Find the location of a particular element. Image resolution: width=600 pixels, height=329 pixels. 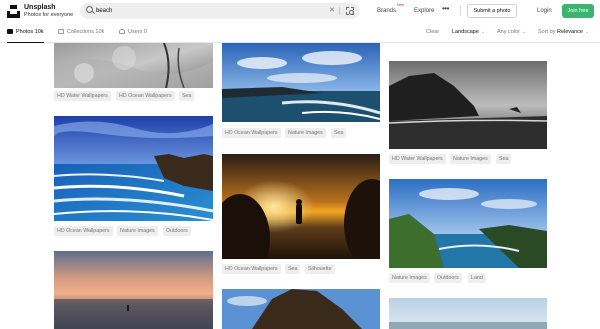

monochrome-rock-beach-photo is located at coordinates (468, 105).